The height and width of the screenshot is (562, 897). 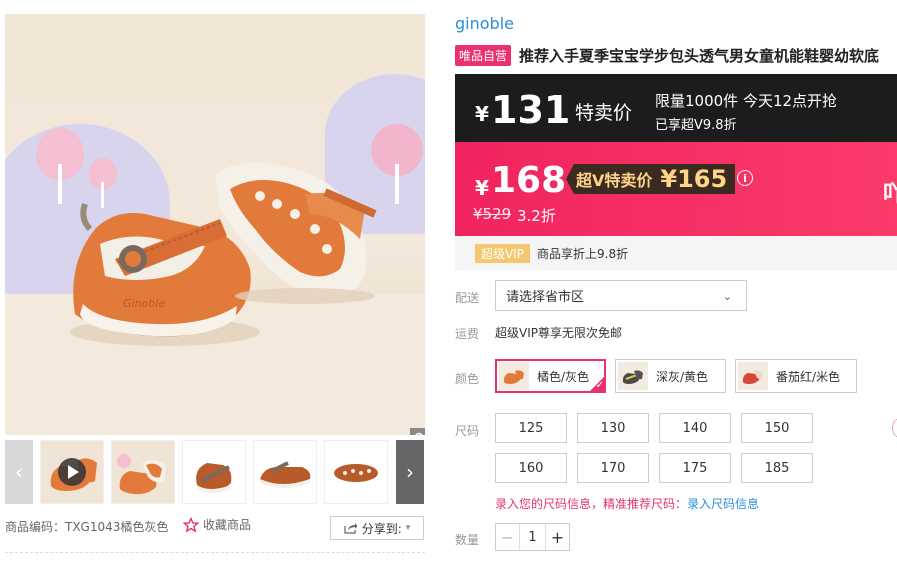 What do you see at coordinates (777, 468) in the screenshot?
I see `size-option: 185` at bounding box center [777, 468].